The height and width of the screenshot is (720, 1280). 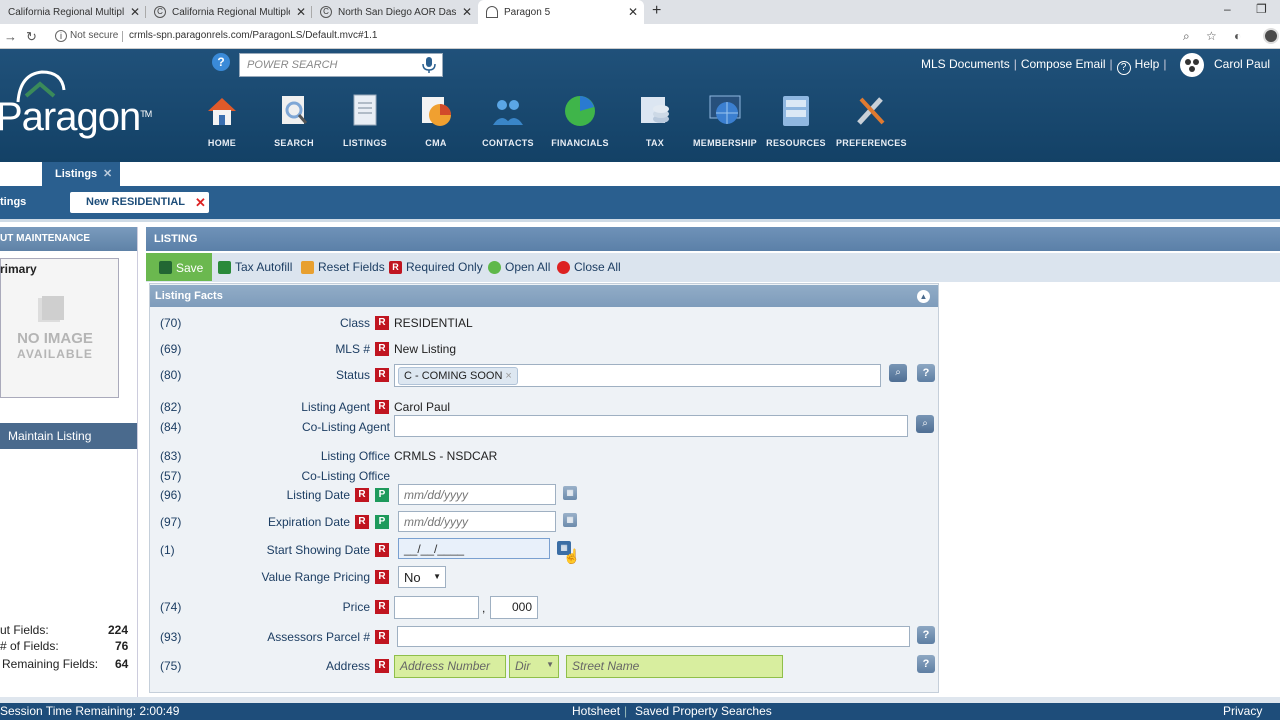 What do you see at coordinates (508, 376) in the screenshot?
I see `remove-chip-icon: ×` at bounding box center [508, 376].